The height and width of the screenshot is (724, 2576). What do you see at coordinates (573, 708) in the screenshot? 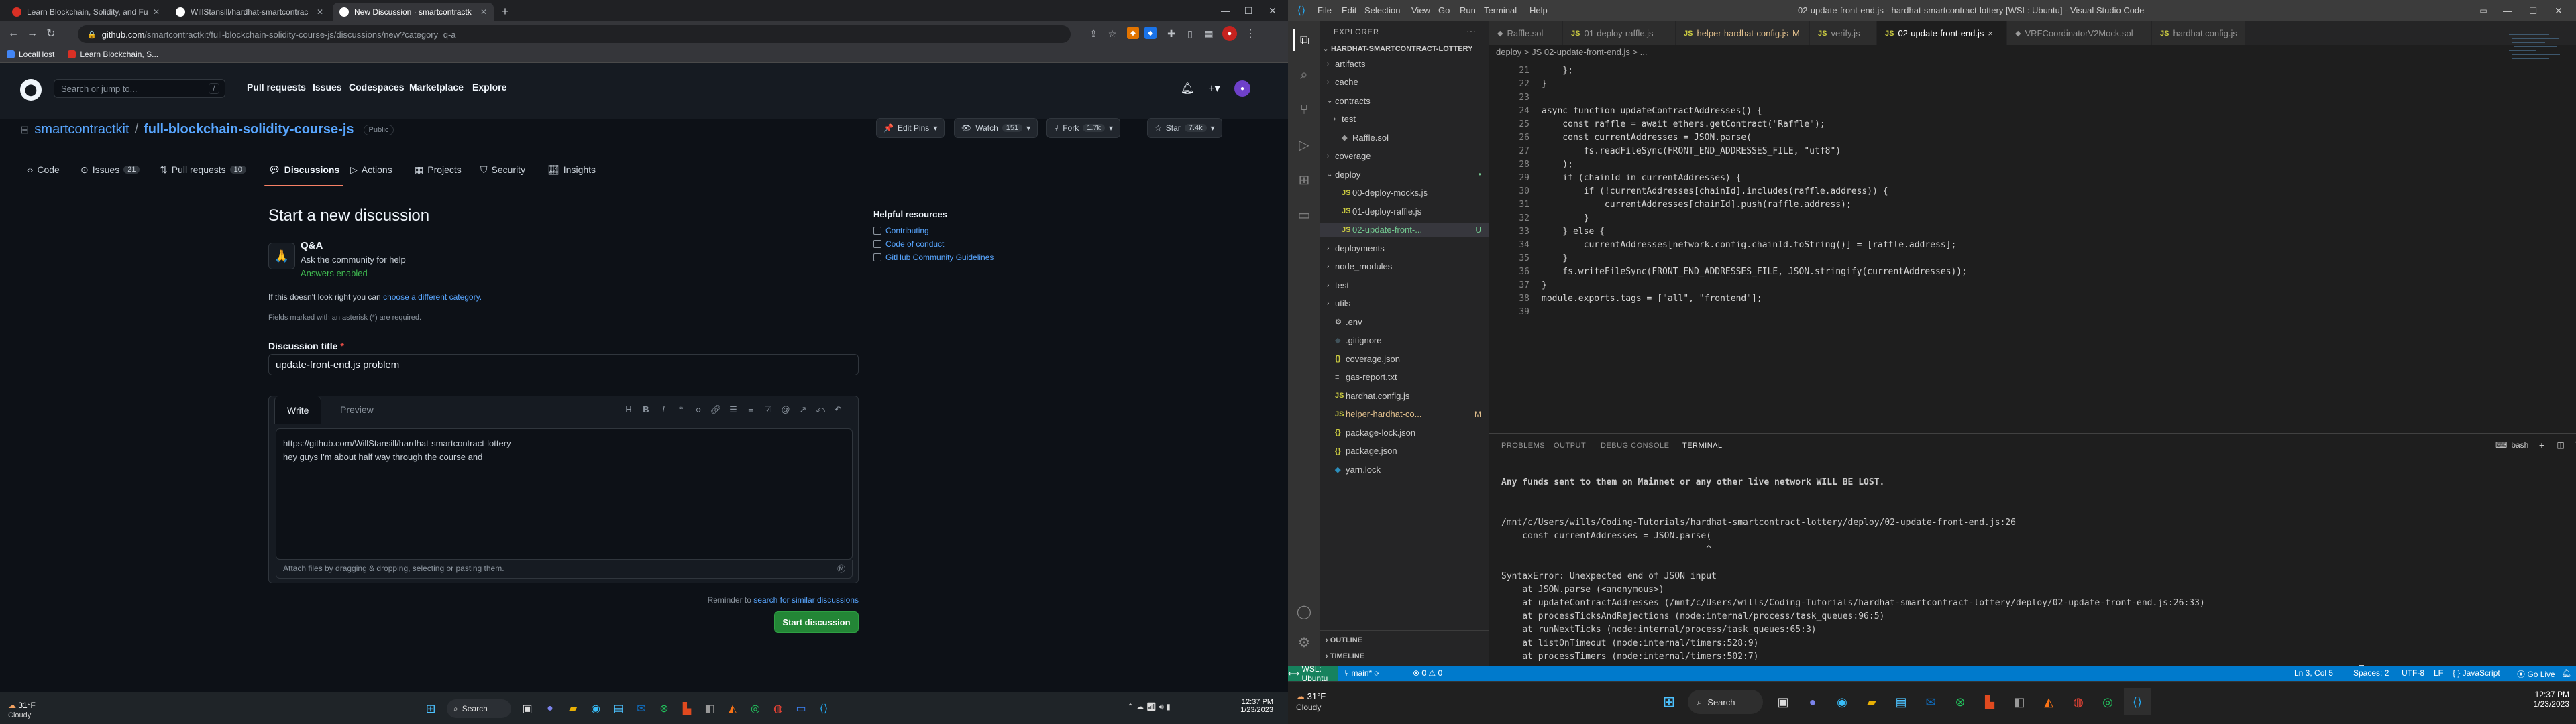
I see `file-explorer-icon: ▰` at bounding box center [573, 708].